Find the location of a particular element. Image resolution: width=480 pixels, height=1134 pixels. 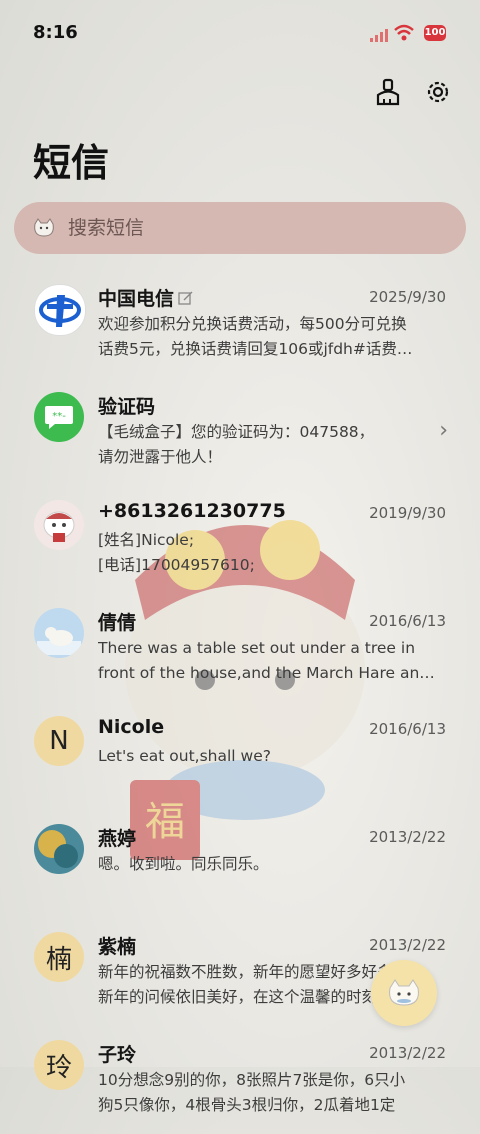

broom-icon is located at coordinates (388, 92).